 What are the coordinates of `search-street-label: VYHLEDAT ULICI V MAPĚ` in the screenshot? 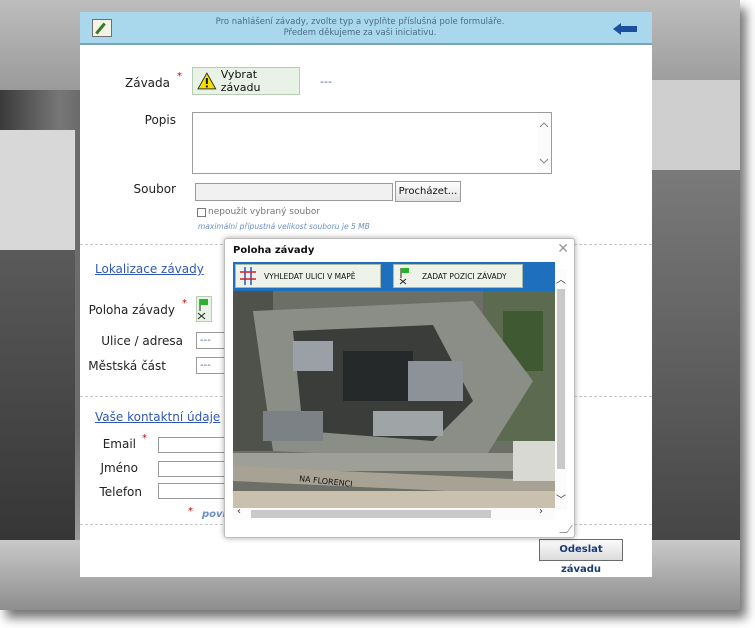 It's located at (310, 276).